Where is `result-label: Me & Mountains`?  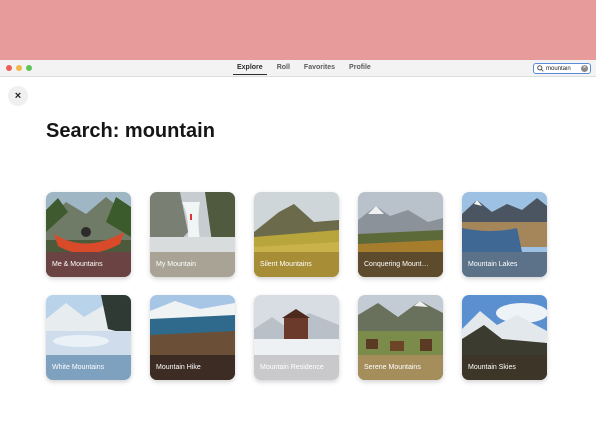
result-label: Me & Mountains is located at coordinates (88, 264).